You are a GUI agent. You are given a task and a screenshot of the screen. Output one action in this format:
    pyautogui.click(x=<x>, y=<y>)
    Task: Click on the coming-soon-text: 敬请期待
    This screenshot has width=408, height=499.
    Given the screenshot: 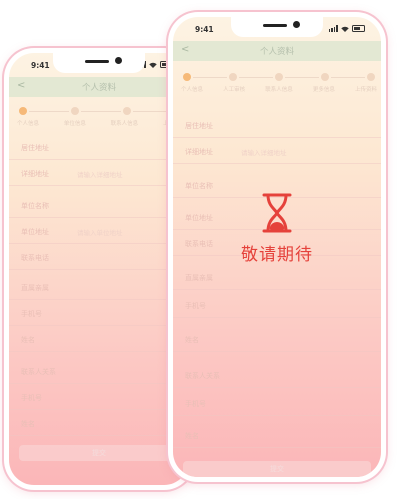 What is the action you would take?
    pyautogui.click(x=277, y=255)
    